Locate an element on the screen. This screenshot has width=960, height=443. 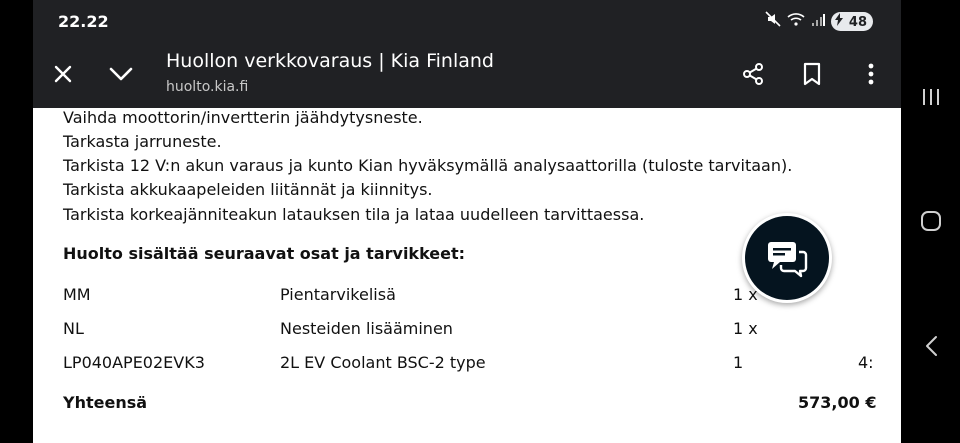
page-url: huolto.kia.fi is located at coordinates (207, 87).